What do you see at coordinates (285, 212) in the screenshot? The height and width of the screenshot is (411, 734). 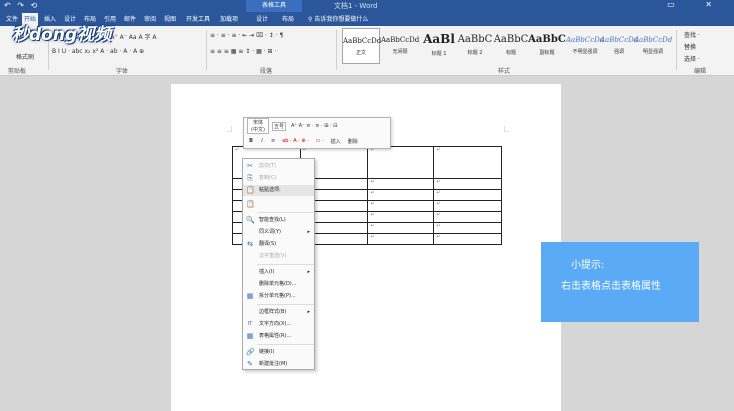 I see `menu-separator` at bounding box center [285, 212].